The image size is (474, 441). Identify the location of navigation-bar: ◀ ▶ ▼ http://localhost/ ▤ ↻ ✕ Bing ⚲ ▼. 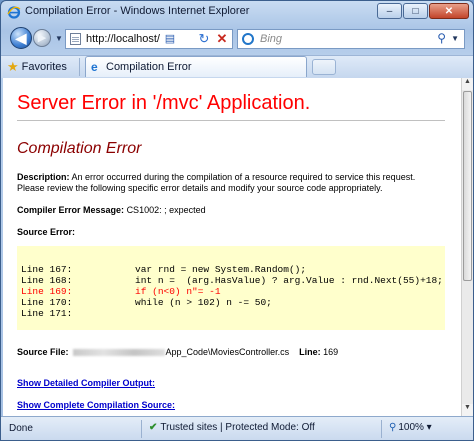
(237, 39).